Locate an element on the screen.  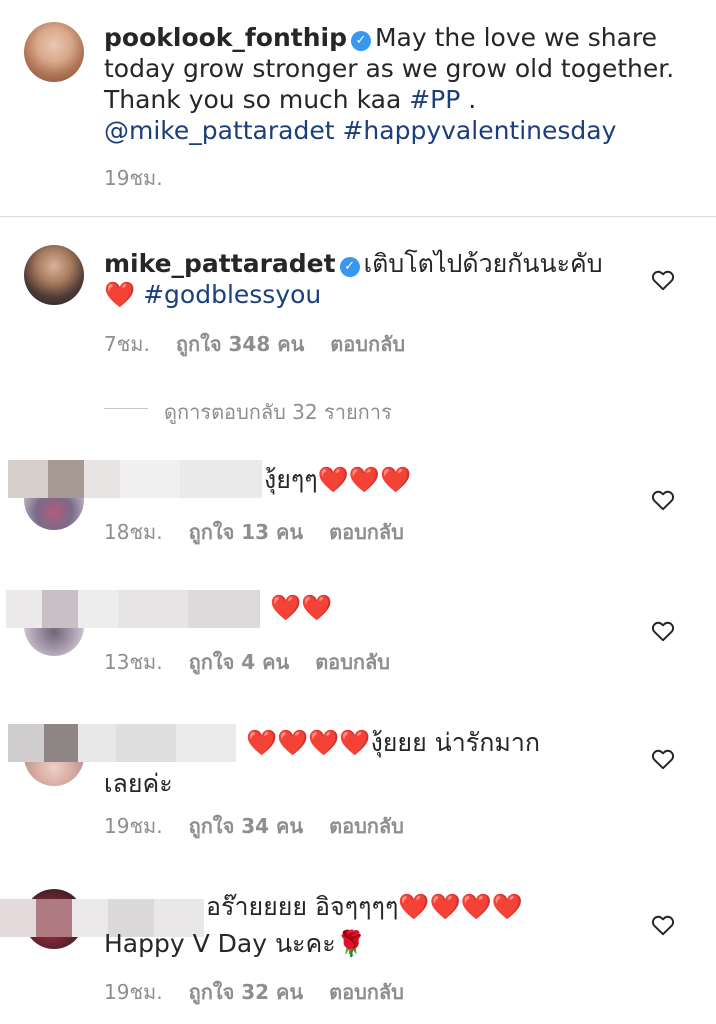
comment-meta: 13ชม. ถูกใจ 4 คน ตอบกลับ is located at coordinates (247, 662).